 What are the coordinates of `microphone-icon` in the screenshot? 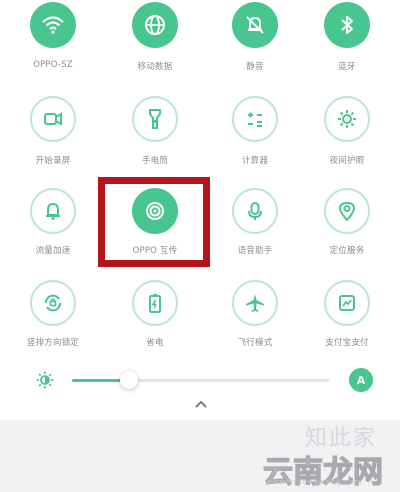 It's located at (255, 211).